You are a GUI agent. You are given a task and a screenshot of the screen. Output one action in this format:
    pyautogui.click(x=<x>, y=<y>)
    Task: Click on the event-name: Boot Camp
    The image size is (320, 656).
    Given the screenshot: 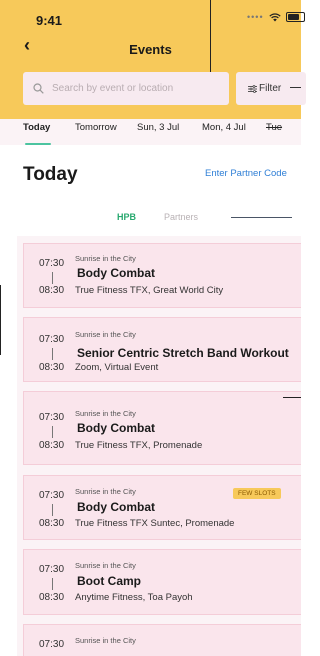 What is the action you would take?
    pyautogui.click(x=109, y=581)
    